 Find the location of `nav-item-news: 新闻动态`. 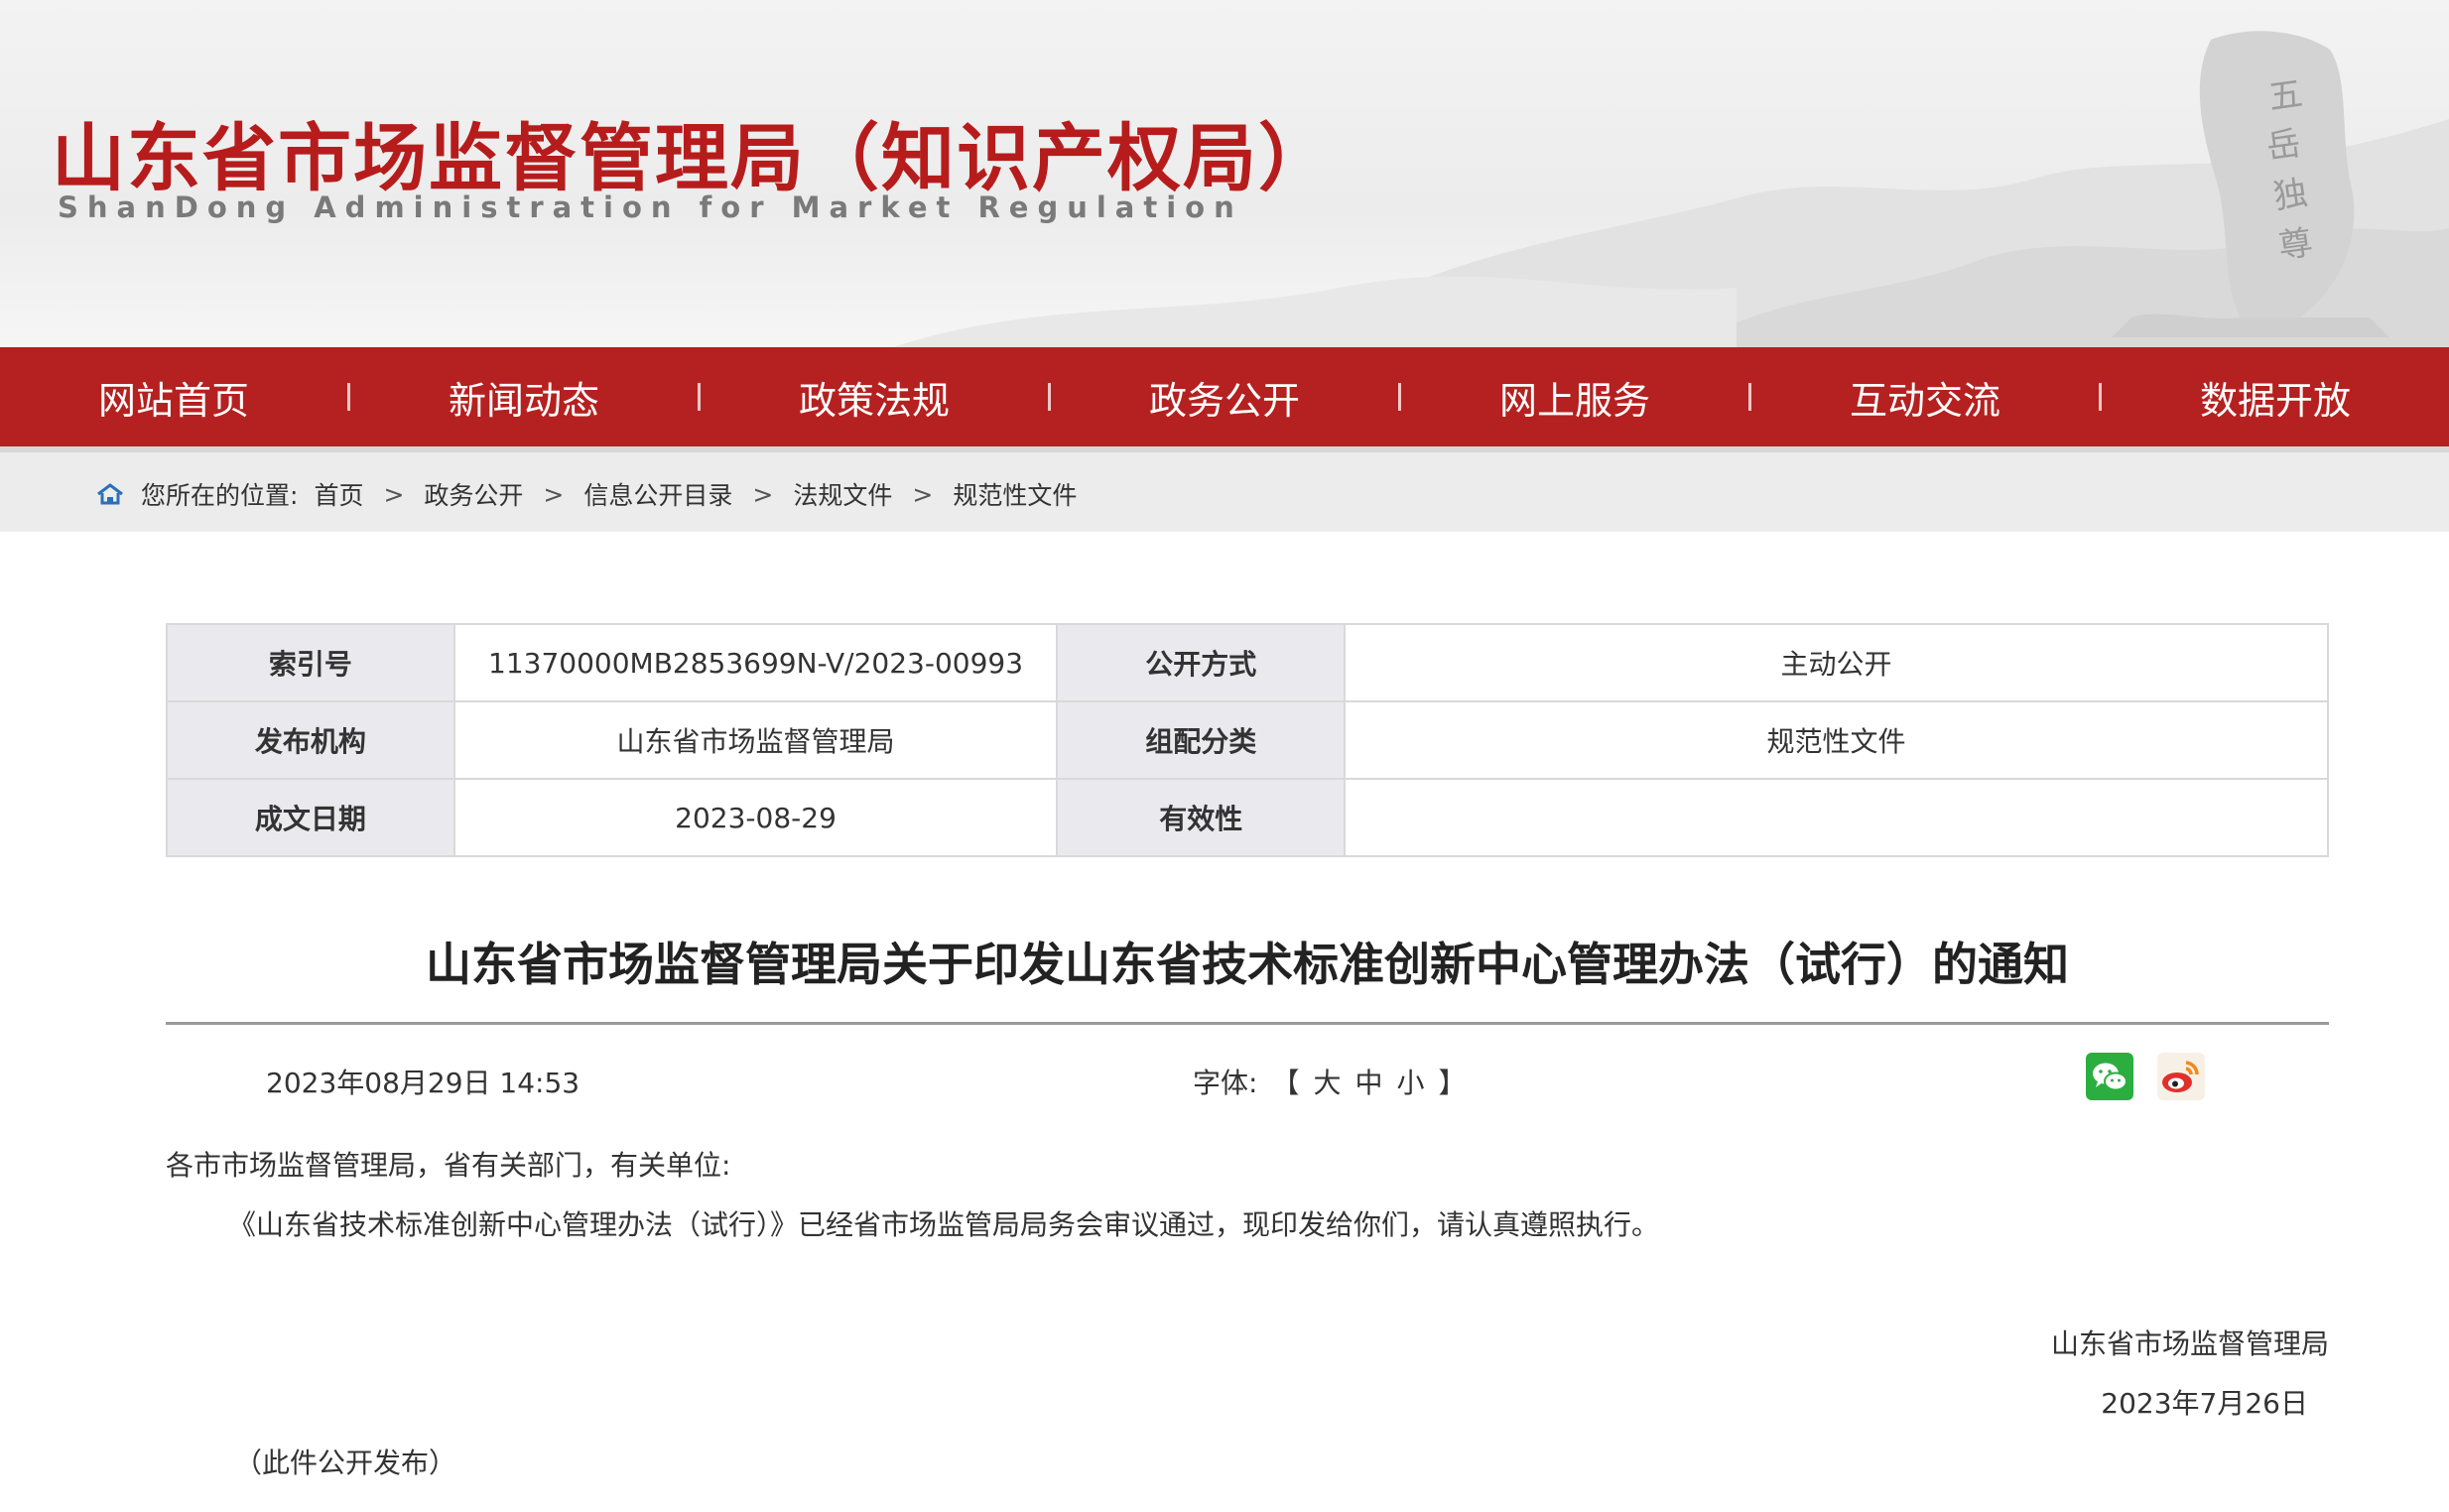

nav-item-news: 新闻动态 is located at coordinates (524, 397).